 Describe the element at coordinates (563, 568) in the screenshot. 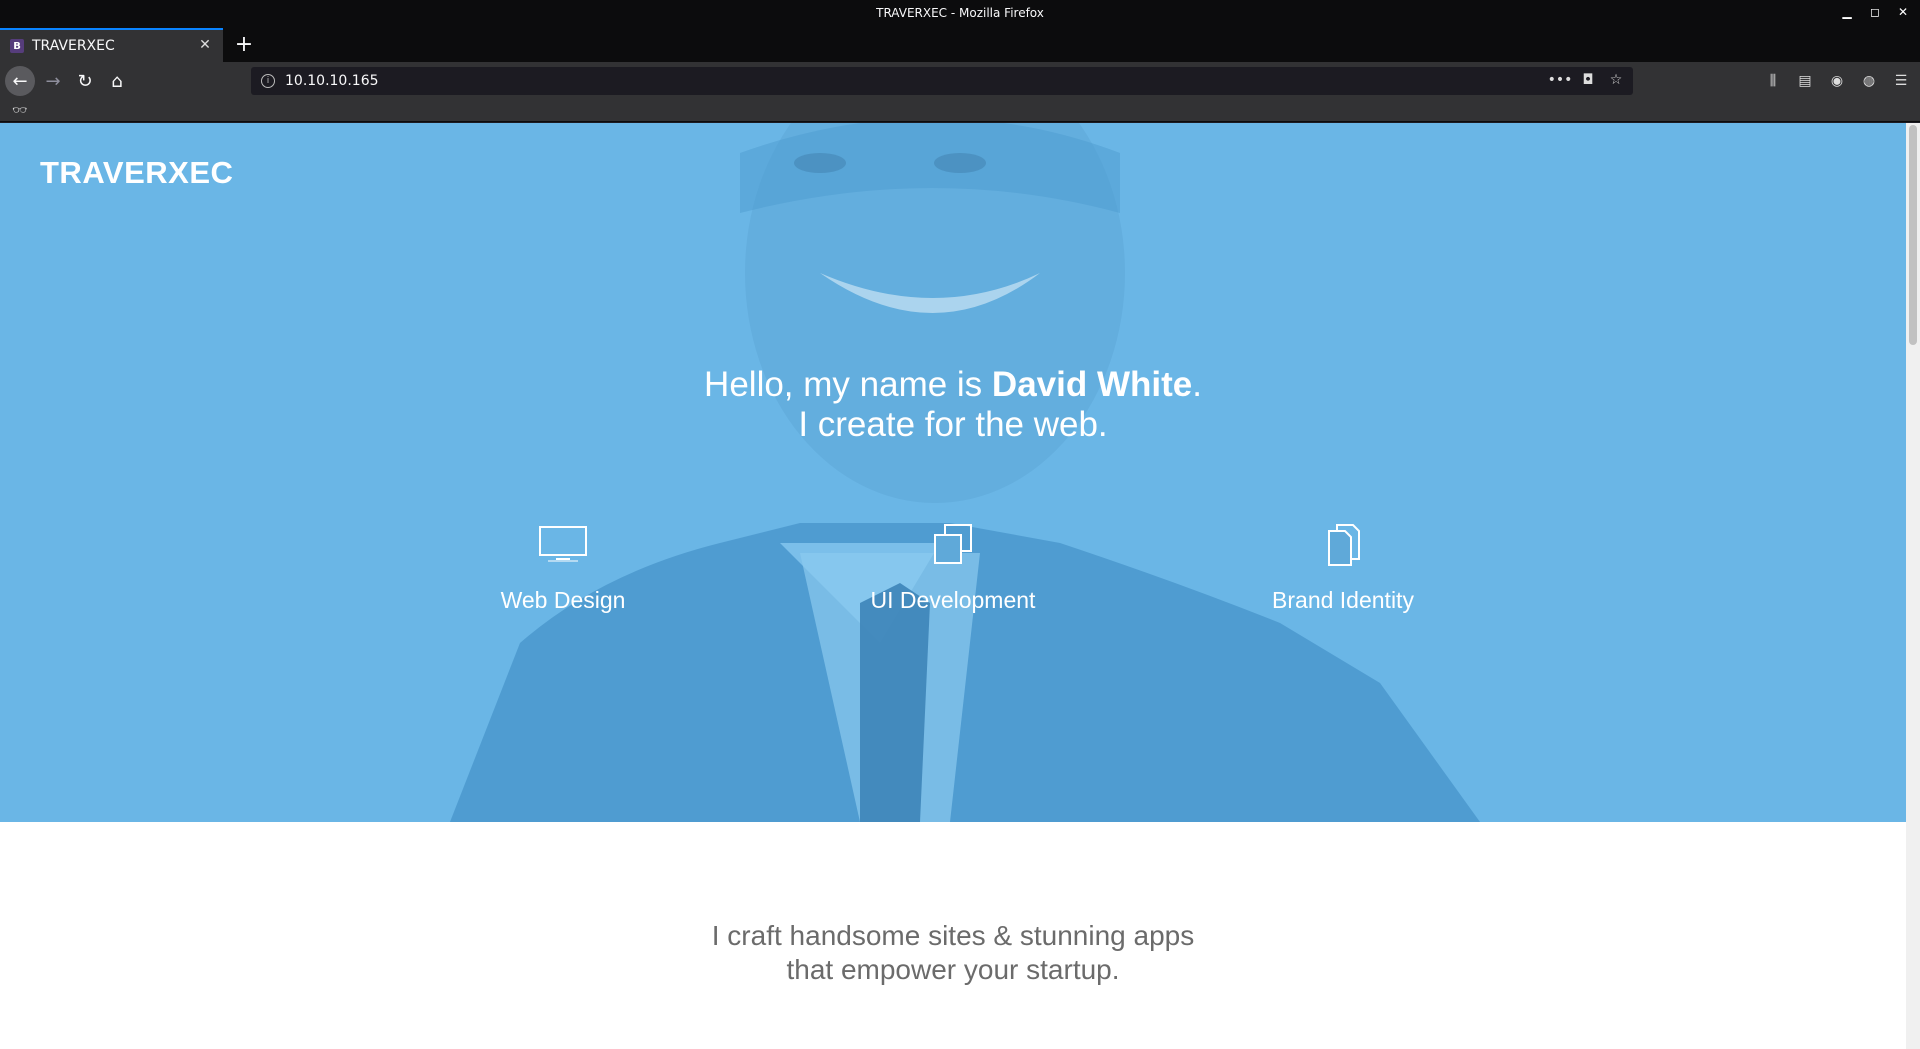

I see `service-web-design: Web Design` at that location.